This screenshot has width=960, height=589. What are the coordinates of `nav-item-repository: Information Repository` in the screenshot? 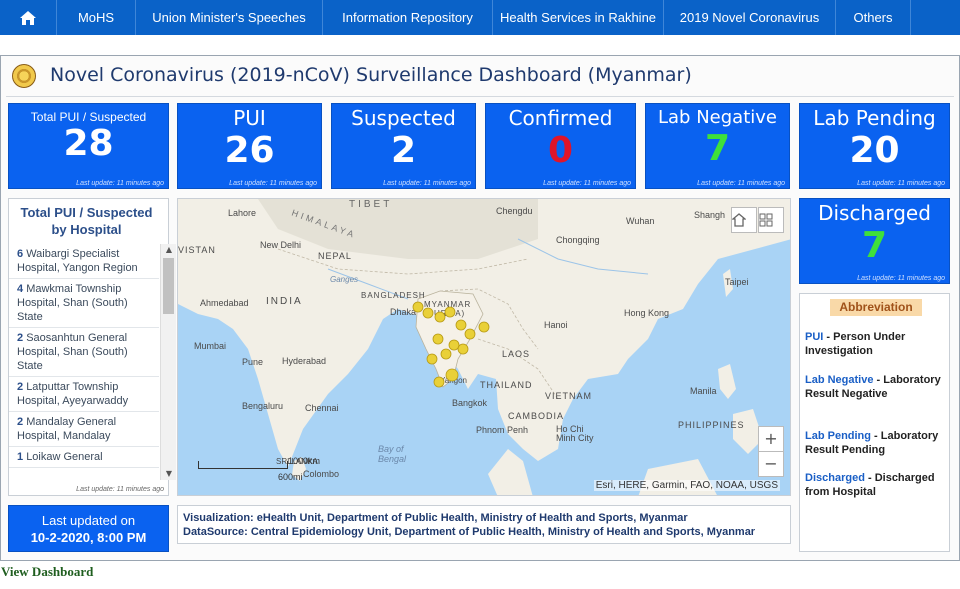 It's located at (408, 17).